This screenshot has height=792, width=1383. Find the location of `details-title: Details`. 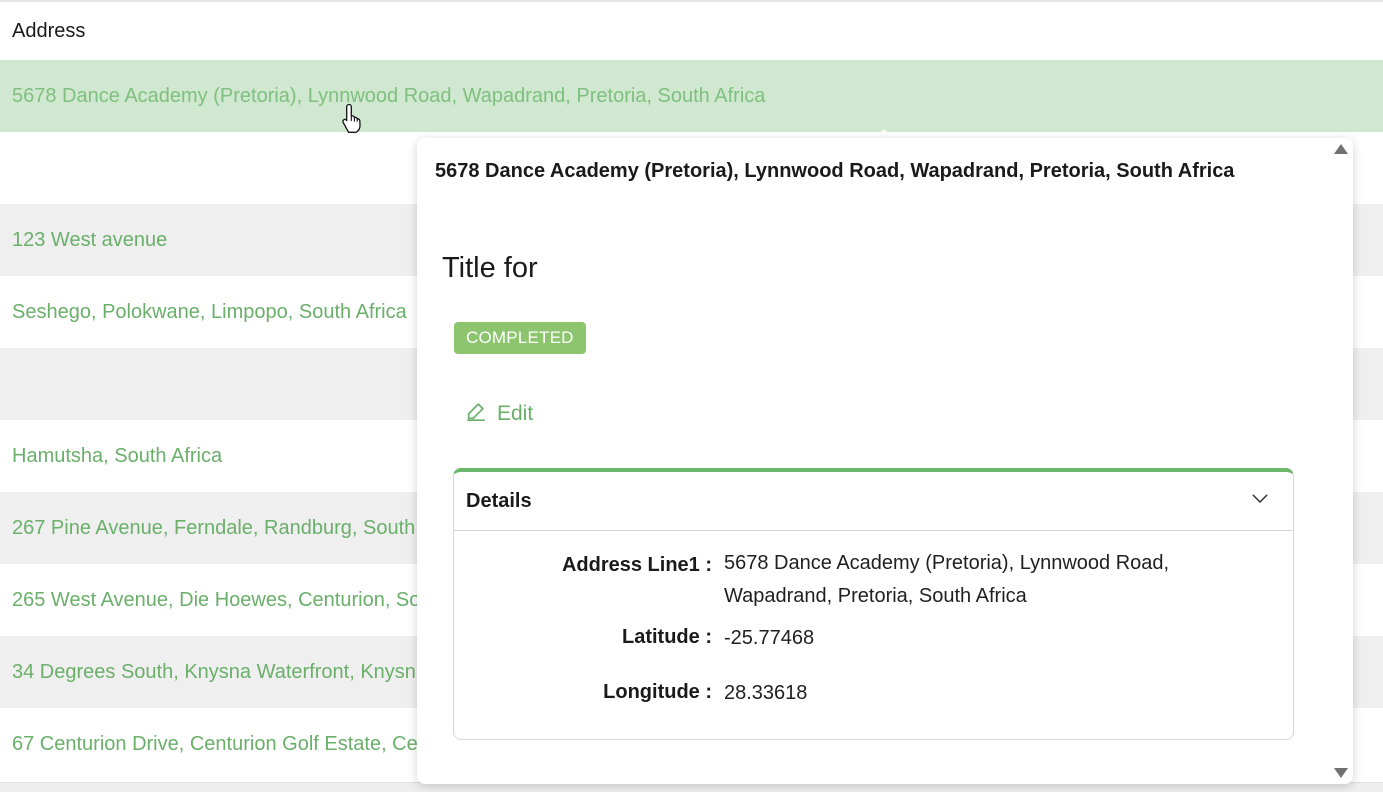

details-title: Details is located at coordinates (499, 500).